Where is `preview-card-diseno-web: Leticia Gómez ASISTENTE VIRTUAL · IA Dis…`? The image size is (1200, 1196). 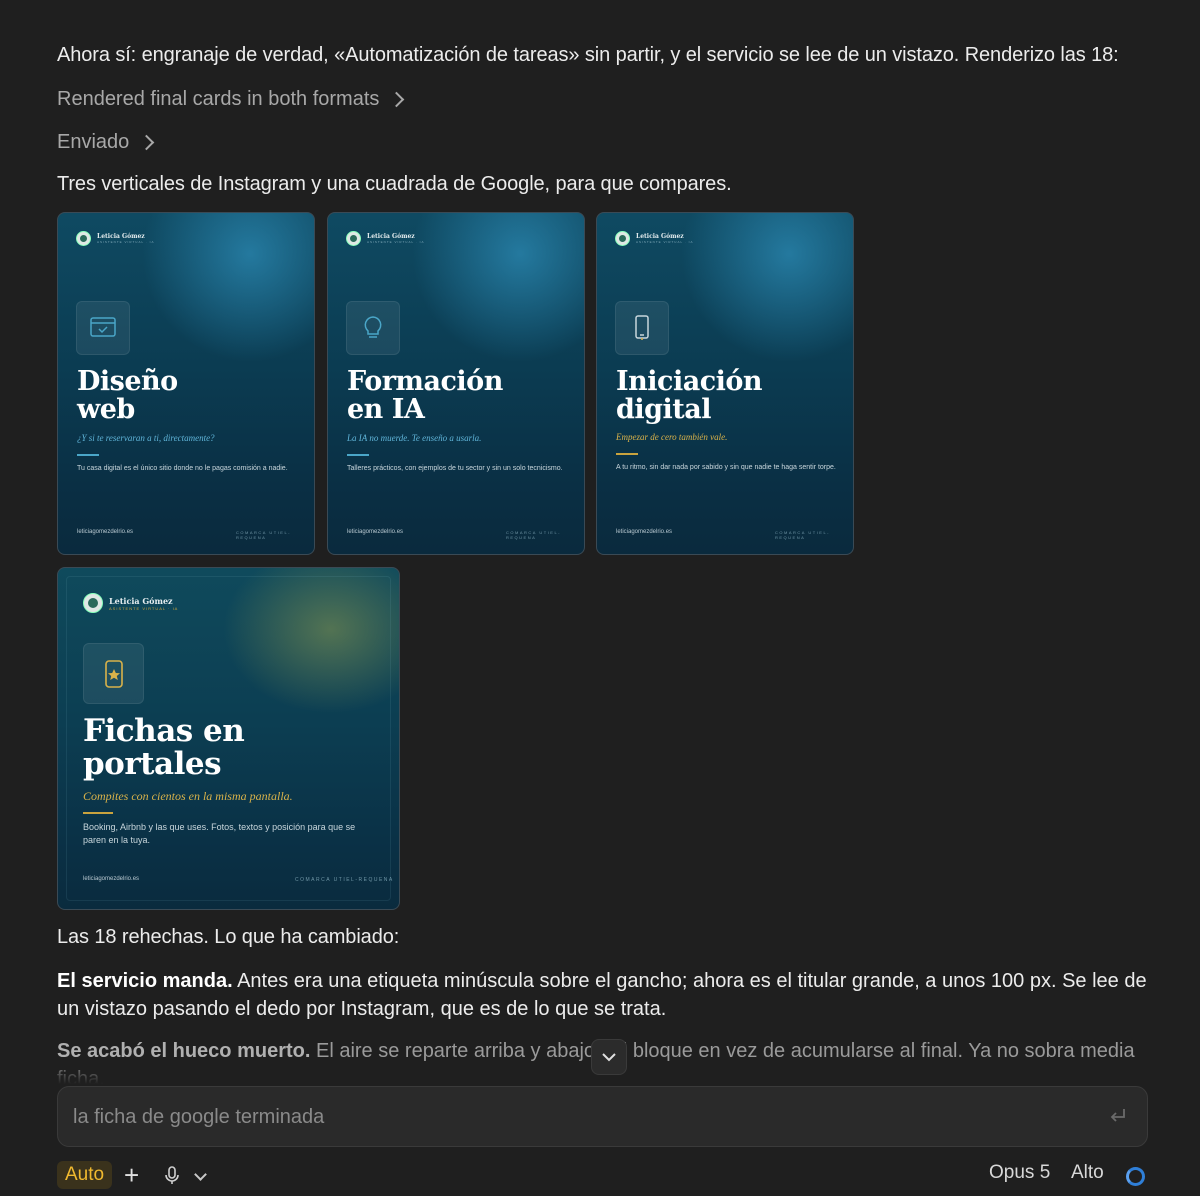 preview-card-diseno-web: Leticia Gómez ASISTENTE VIRTUAL · IA Dis… is located at coordinates (186, 383).